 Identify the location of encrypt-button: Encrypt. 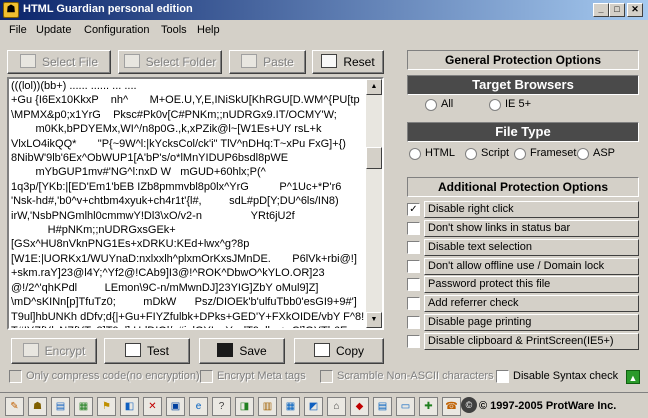
(54, 351).